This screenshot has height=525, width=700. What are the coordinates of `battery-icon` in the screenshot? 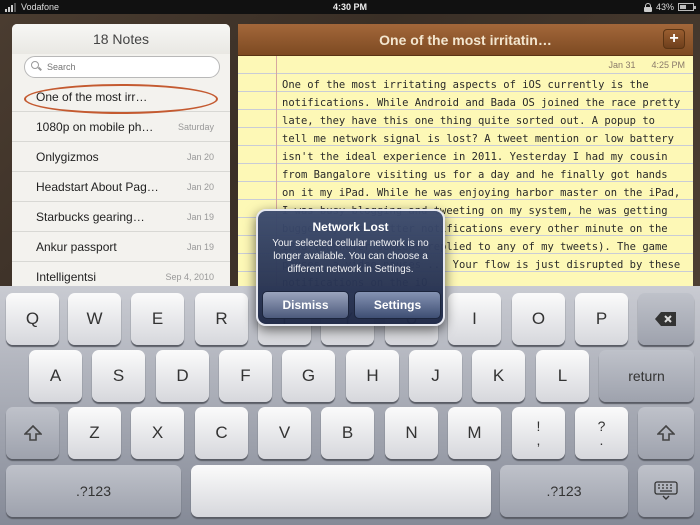 It's located at (687, 7).